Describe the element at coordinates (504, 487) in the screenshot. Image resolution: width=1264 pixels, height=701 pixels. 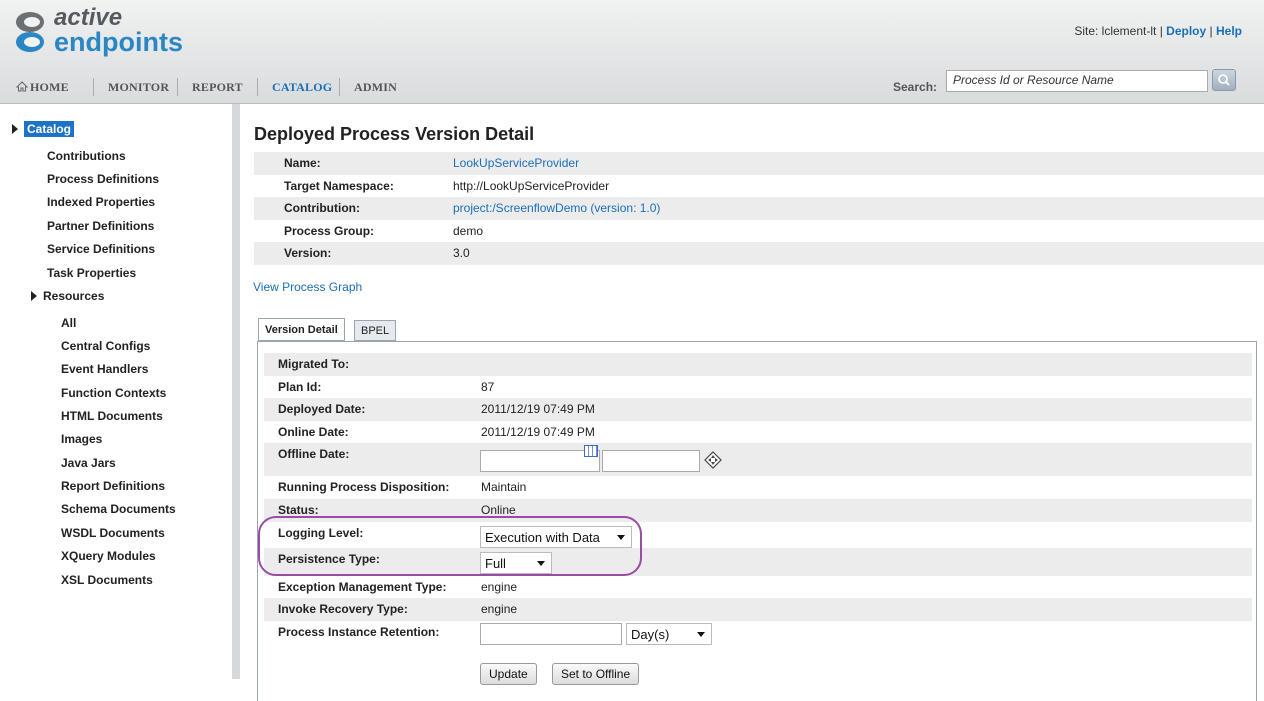
I see `value-running-disposition: Maintain` at that location.